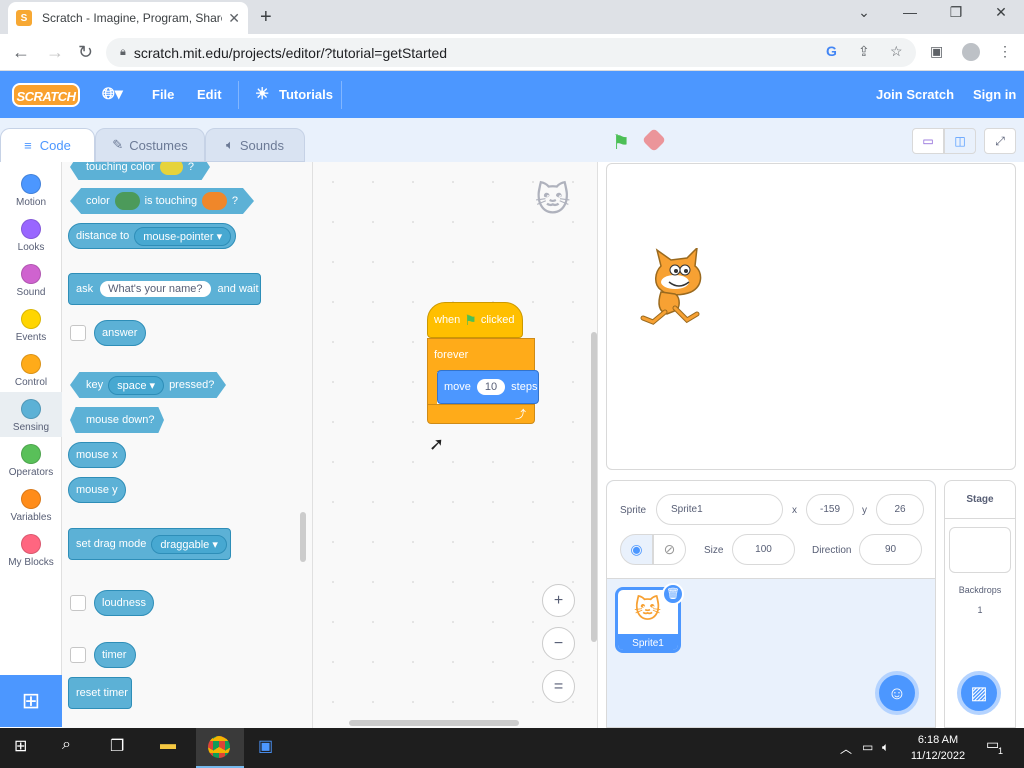 The width and height of the screenshot is (1024, 768). Describe the element at coordinates (956, 12) in the screenshot. I see `restore-icon: ❐` at that location.